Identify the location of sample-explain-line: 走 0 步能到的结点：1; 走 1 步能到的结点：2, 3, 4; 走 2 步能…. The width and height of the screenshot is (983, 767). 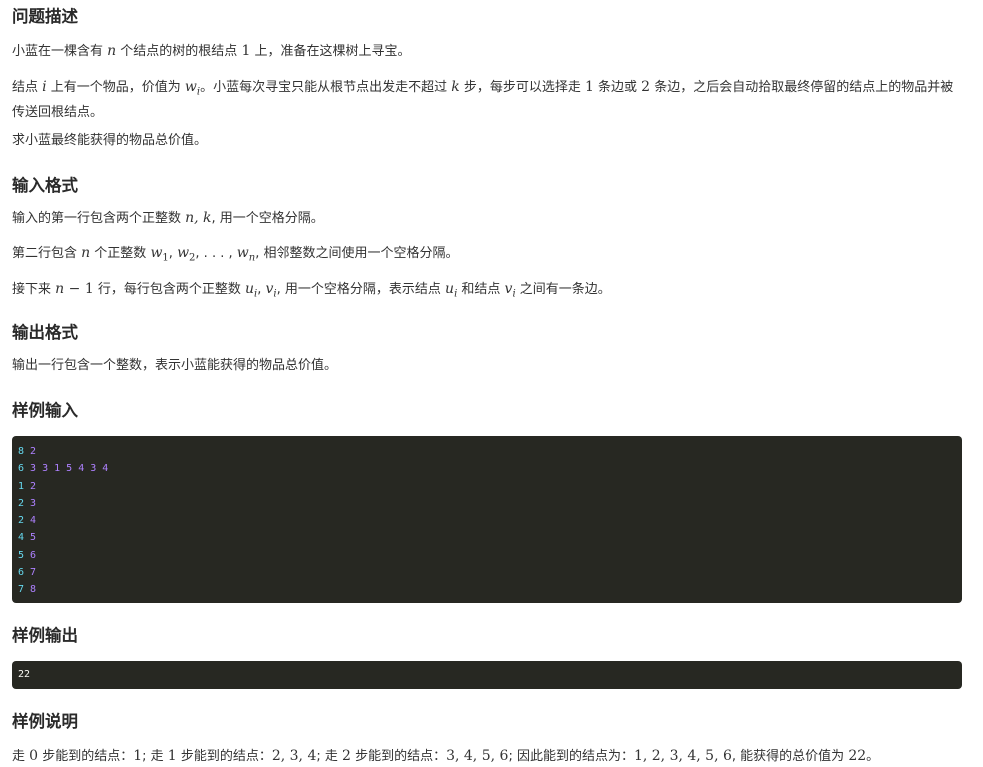
(446, 756).